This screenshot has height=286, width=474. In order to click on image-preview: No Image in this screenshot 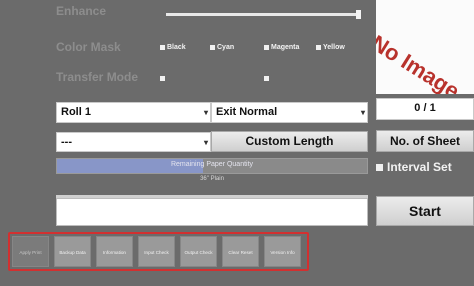, I will do `click(425, 47)`.